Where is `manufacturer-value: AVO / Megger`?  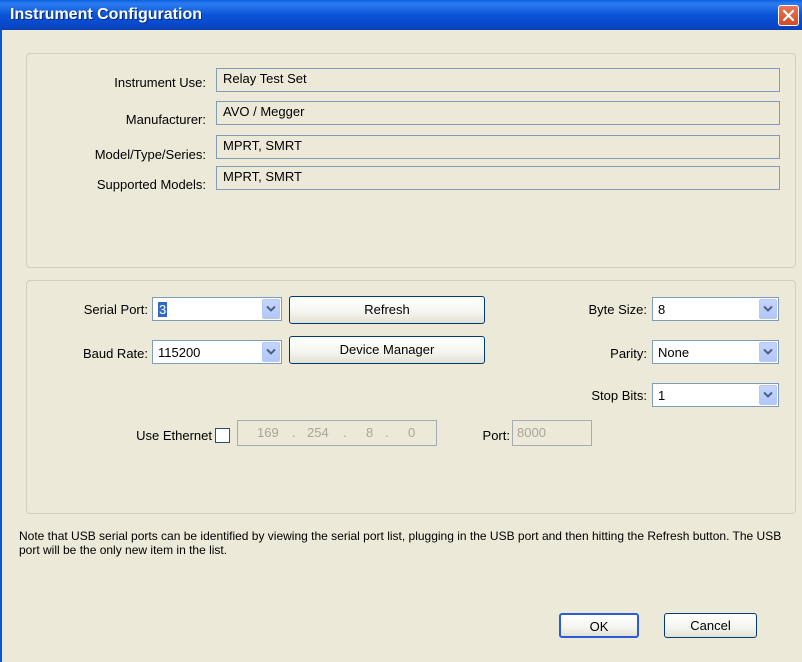 manufacturer-value: AVO / Megger is located at coordinates (264, 111).